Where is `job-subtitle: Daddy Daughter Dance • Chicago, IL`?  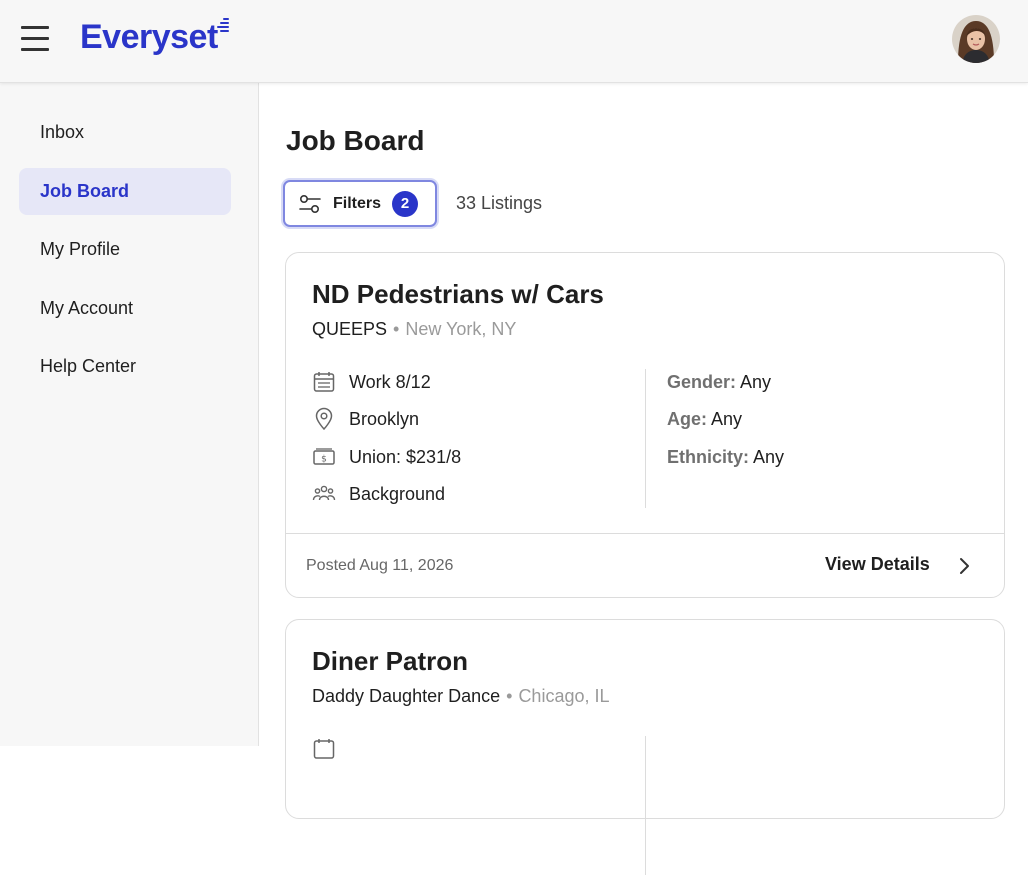 job-subtitle: Daddy Daughter Dance • Chicago, IL is located at coordinates (461, 696).